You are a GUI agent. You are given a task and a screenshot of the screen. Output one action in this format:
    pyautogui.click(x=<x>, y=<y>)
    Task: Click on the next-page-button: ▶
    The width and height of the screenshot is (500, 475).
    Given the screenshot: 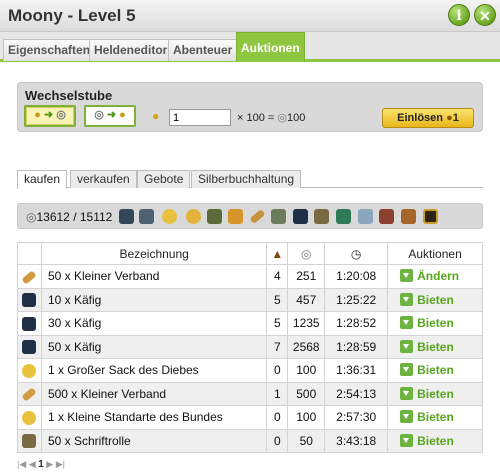 What is the action you would take?
    pyautogui.click(x=49, y=464)
    